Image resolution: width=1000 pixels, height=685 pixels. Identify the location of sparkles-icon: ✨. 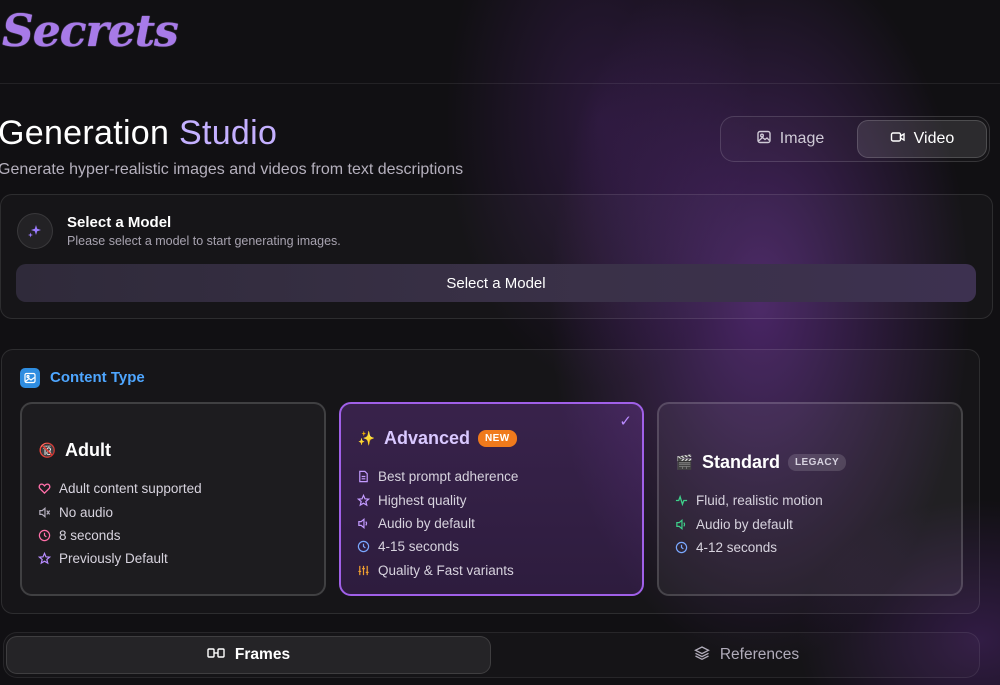
(366, 438).